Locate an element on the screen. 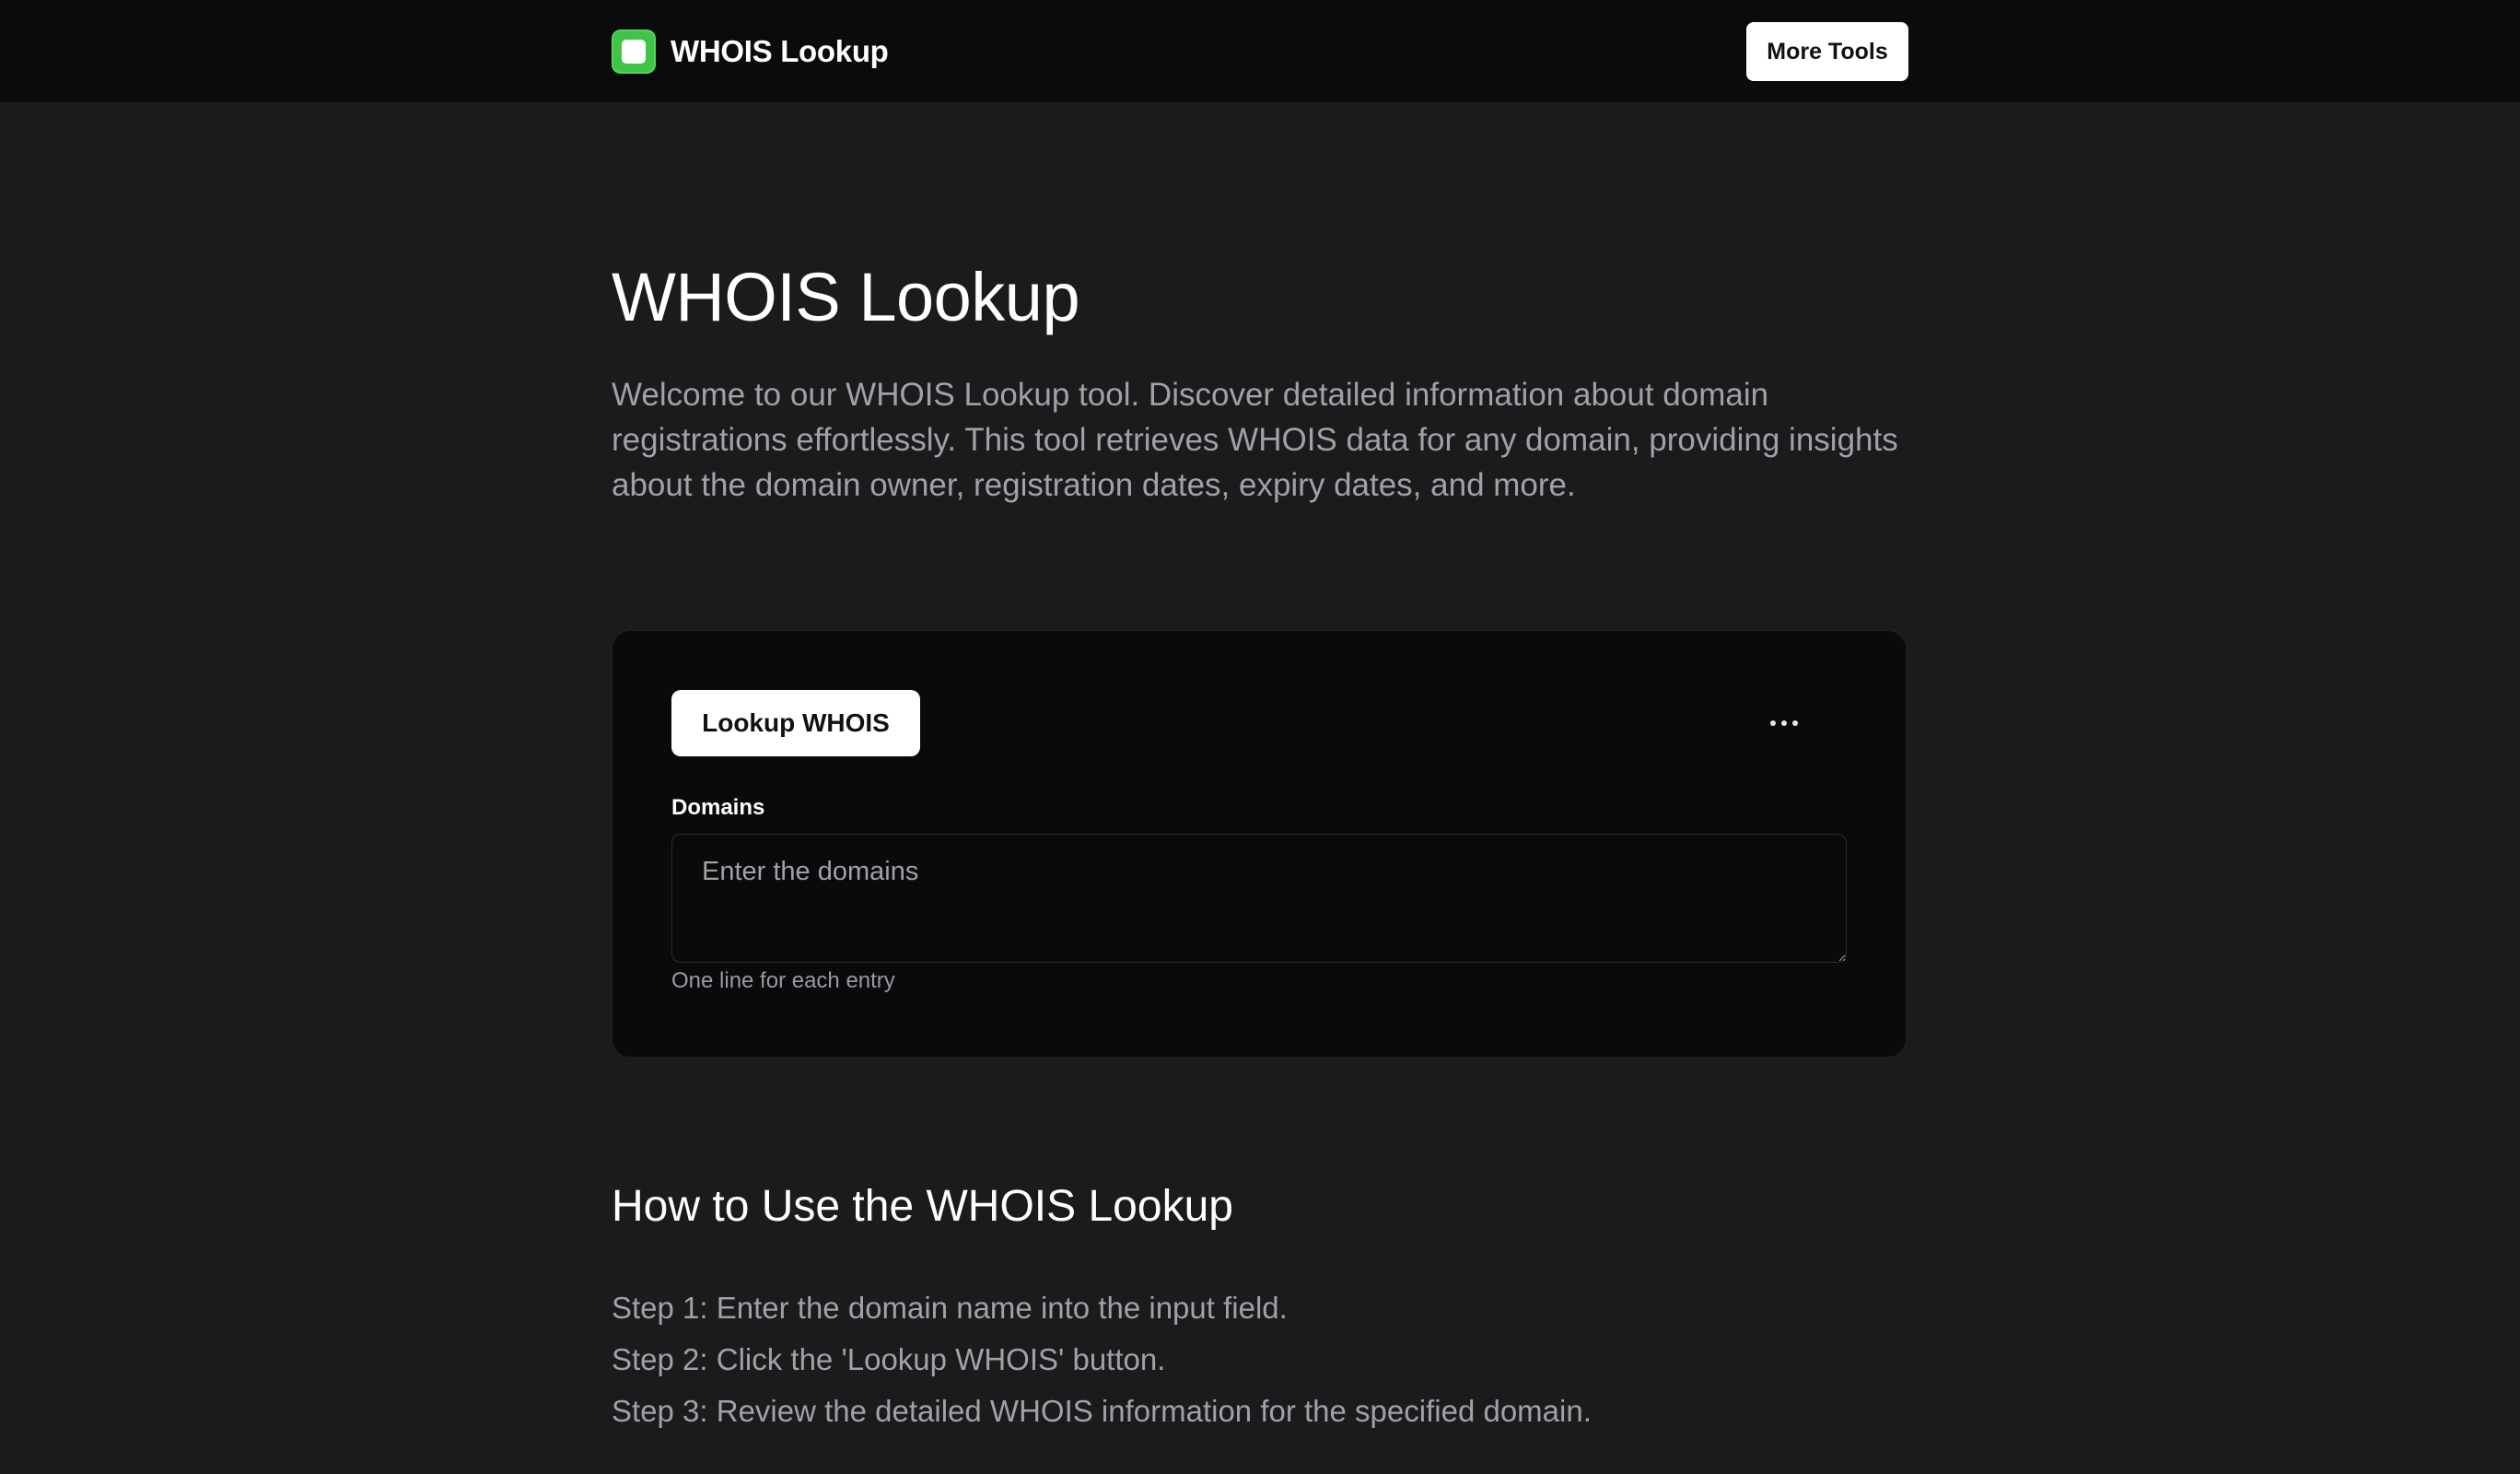 The height and width of the screenshot is (1474, 2520). app-square-icon is located at coordinates (634, 51).